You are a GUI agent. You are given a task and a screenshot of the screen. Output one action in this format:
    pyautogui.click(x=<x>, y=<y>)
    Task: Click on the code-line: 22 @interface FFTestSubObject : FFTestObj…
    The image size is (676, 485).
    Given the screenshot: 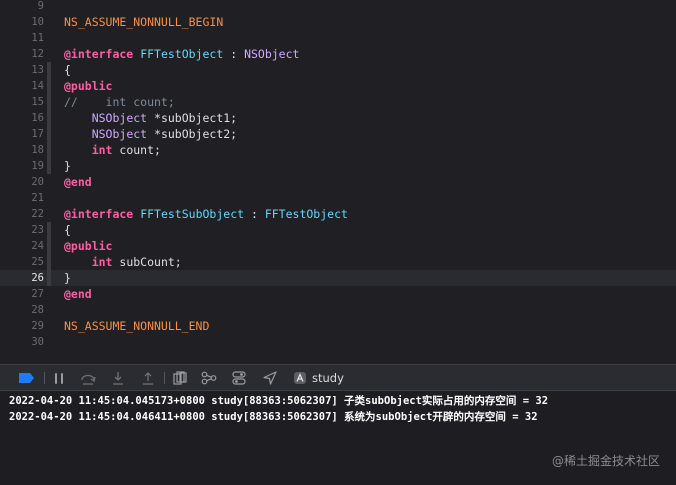 What is the action you would take?
    pyautogui.click(x=338, y=214)
    